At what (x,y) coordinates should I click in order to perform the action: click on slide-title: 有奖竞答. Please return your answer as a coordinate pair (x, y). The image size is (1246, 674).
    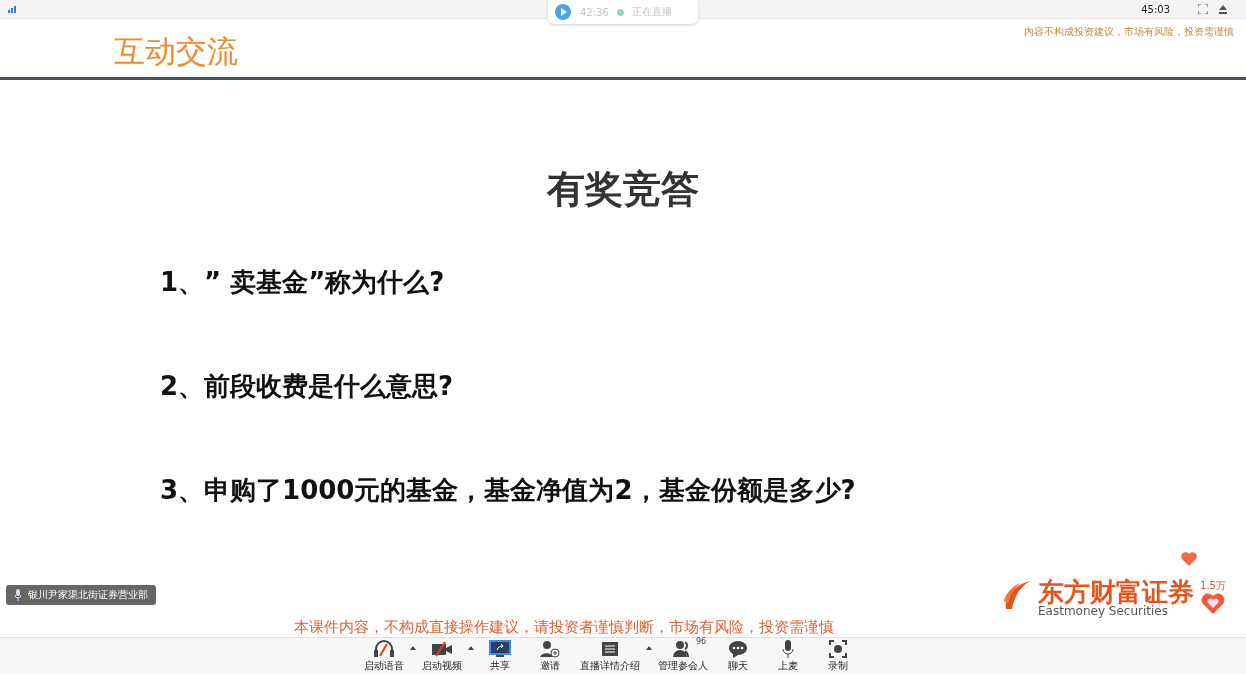
    Looking at the image, I should click on (623, 189).